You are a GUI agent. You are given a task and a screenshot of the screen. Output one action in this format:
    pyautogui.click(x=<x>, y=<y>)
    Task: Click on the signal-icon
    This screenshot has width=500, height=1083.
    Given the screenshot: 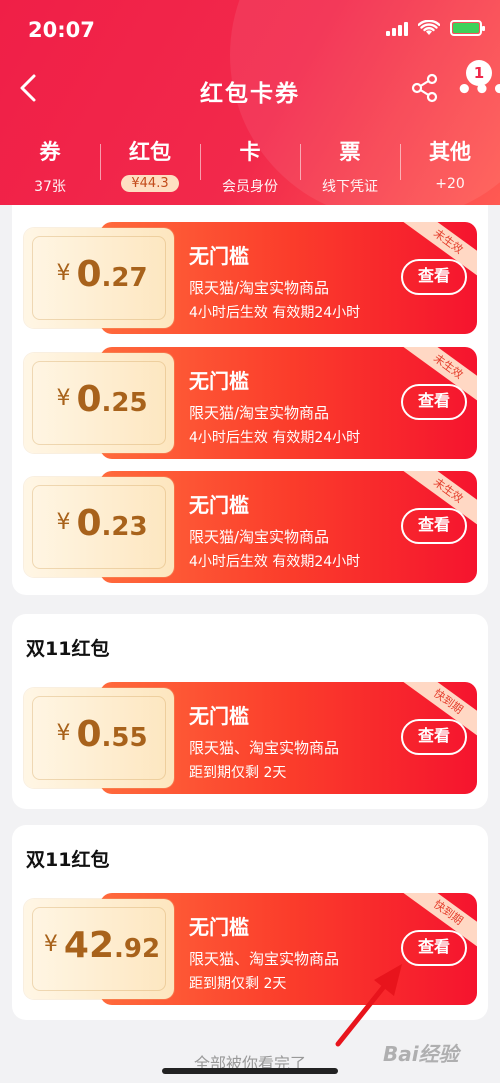 What is the action you would take?
    pyautogui.click(x=397, y=28)
    